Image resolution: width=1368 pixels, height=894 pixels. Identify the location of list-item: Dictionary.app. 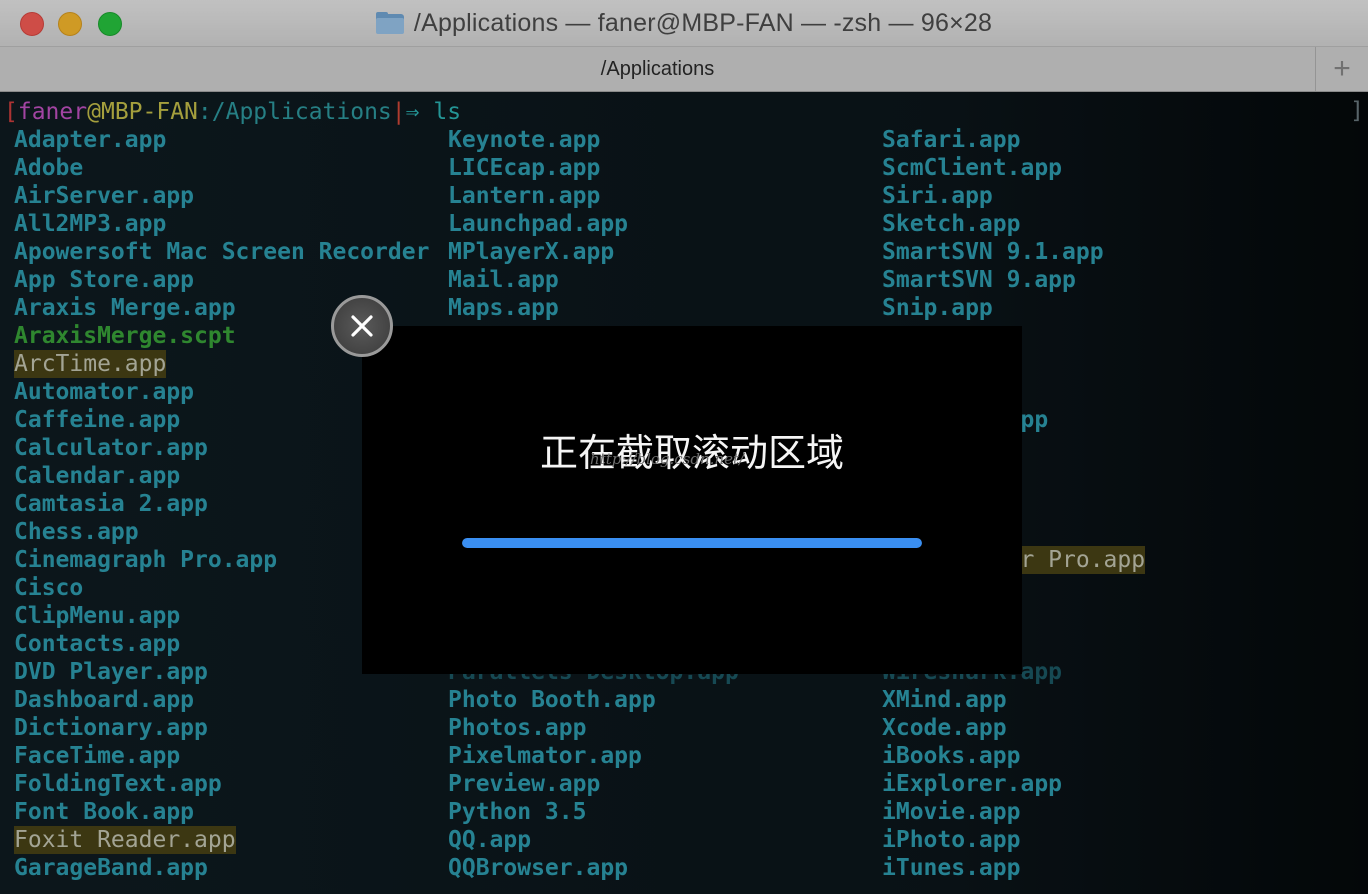
(111, 728).